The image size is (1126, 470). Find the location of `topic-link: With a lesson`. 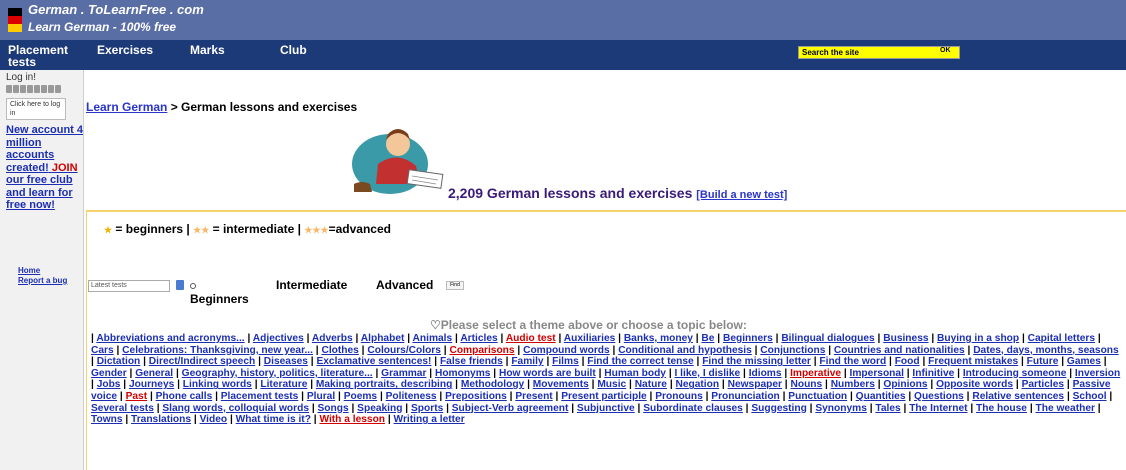

topic-link: With a lesson is located at coordinates (352, 419).